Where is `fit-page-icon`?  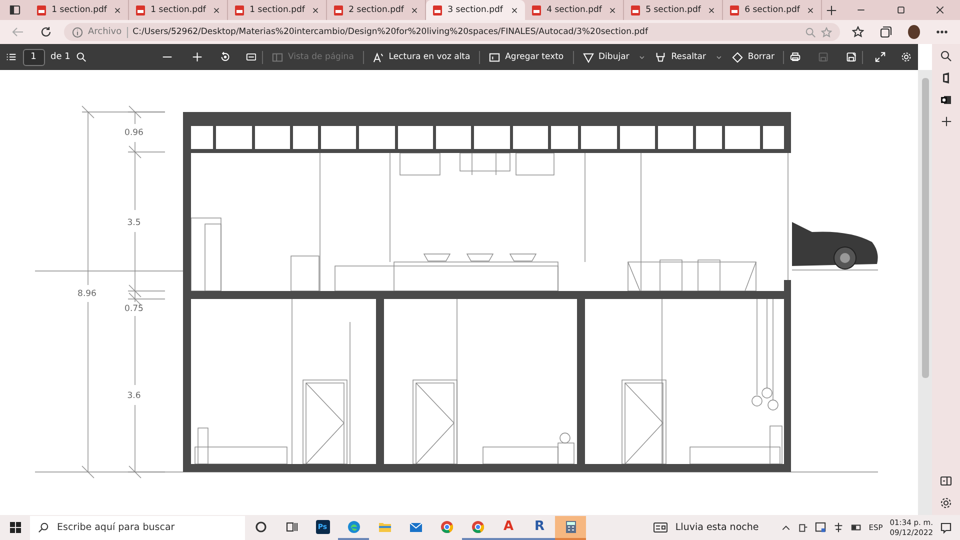 fit-page-icon is located at coordinates (251, 57).